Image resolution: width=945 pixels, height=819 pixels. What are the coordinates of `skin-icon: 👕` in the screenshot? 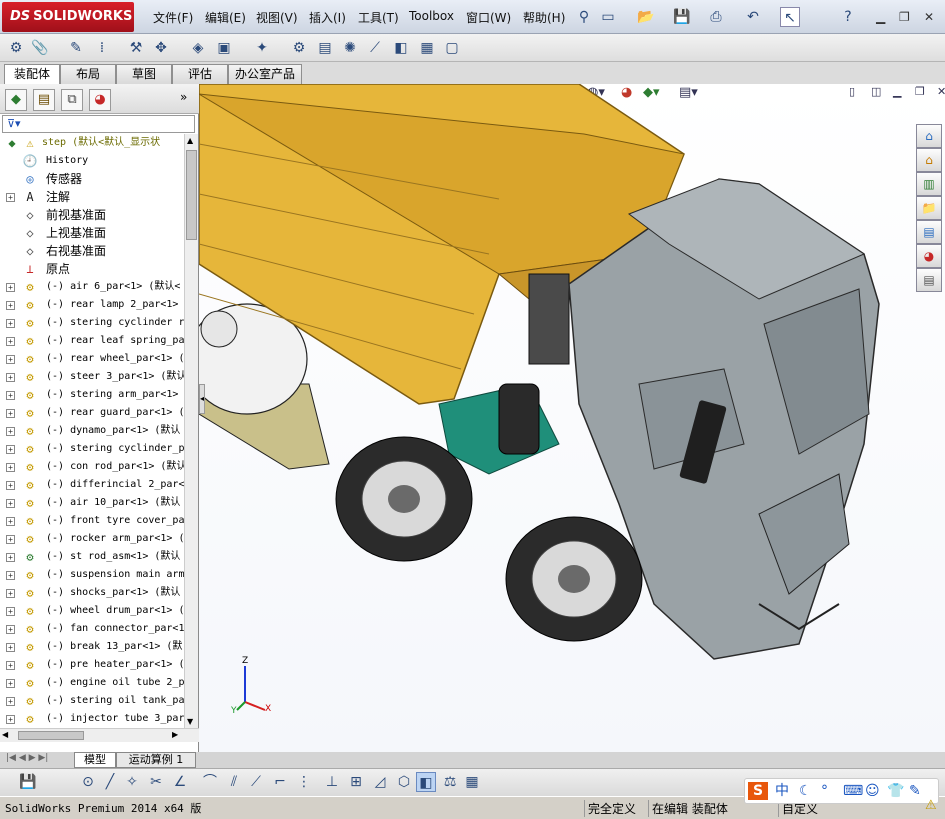 It's located at (895, 791).